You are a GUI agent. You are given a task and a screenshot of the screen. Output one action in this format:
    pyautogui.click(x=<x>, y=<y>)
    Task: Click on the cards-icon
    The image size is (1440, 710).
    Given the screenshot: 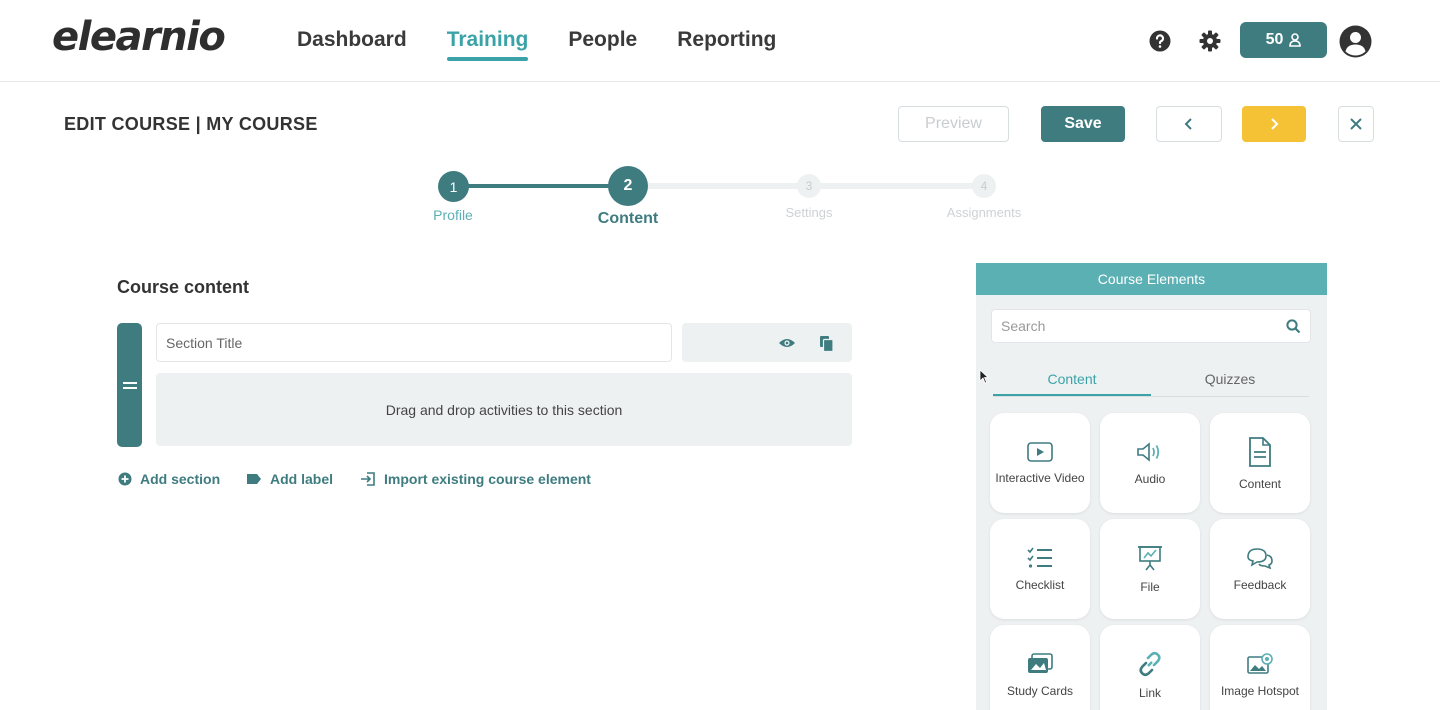 What is the action you would take?
    pyautogui.click(x=1040, y=662)
    